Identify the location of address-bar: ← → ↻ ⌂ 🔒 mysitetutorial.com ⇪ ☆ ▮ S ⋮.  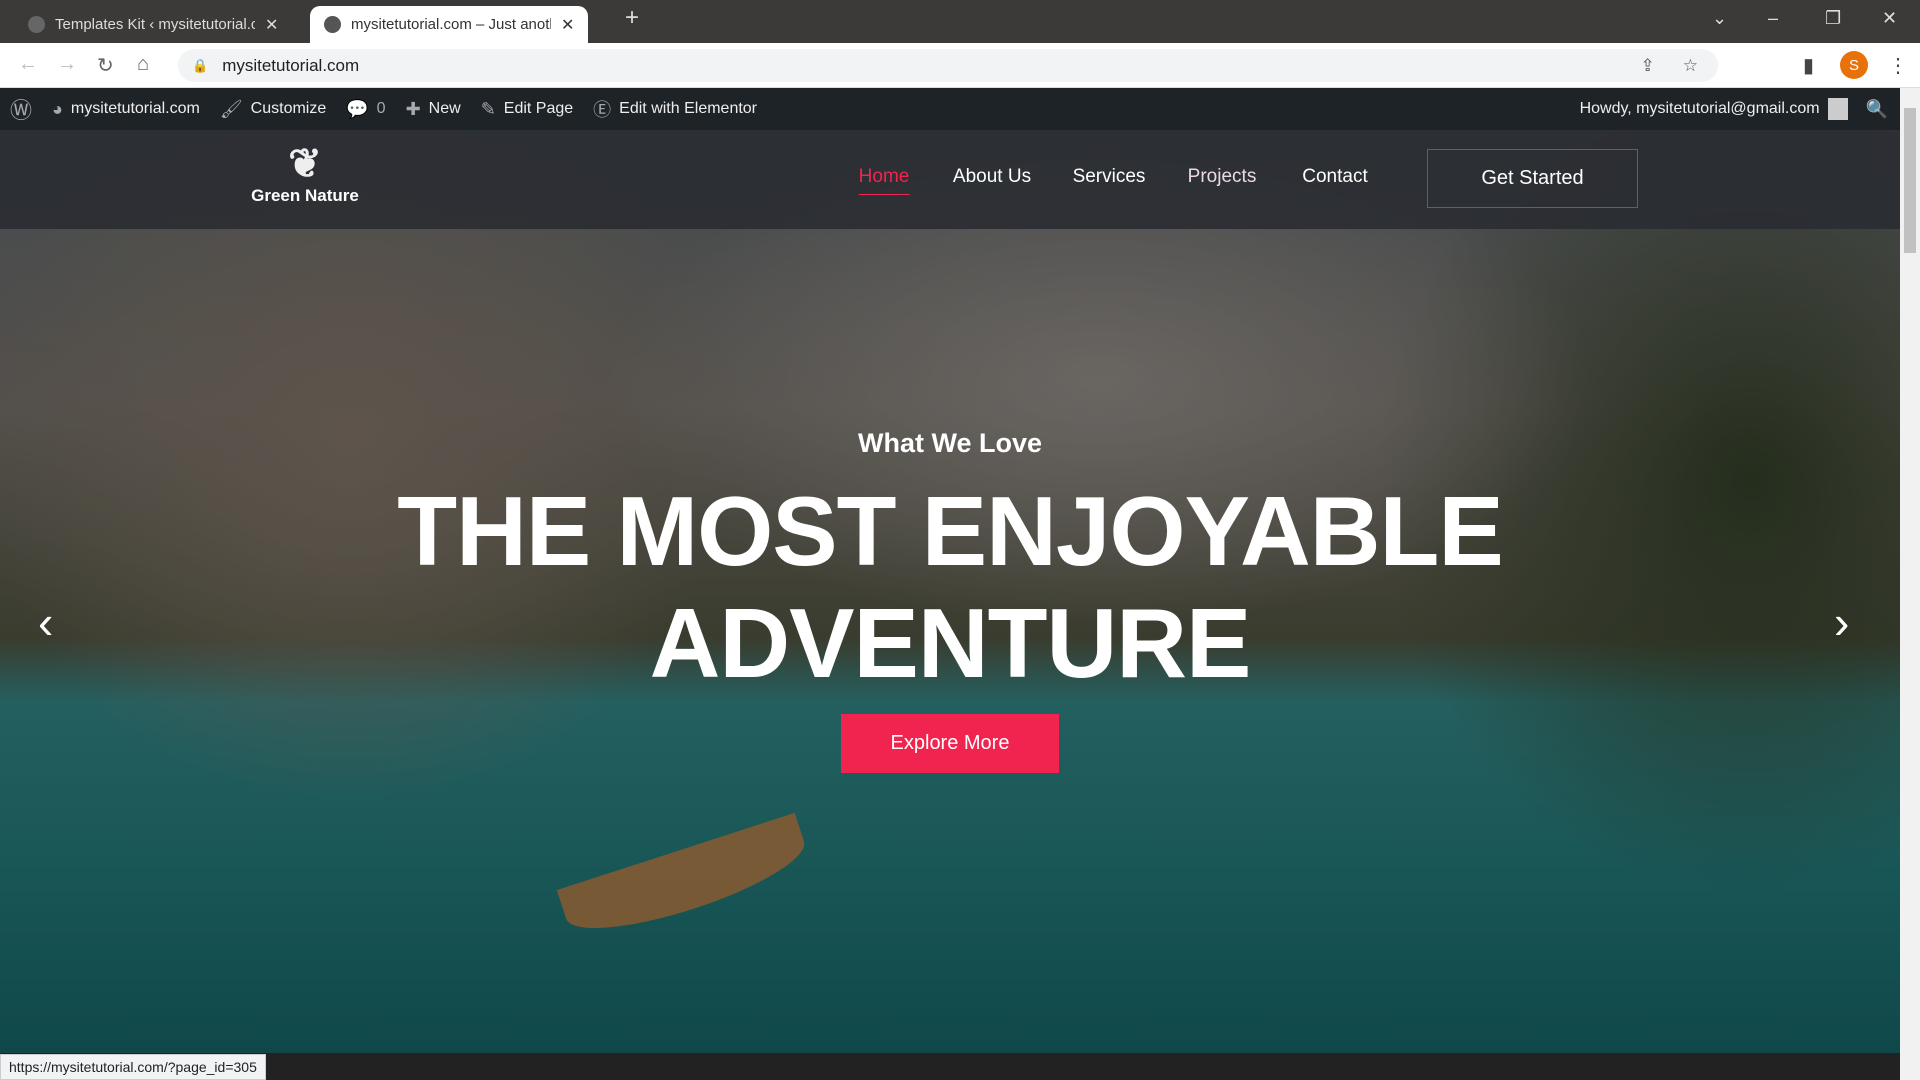
(960, 65).